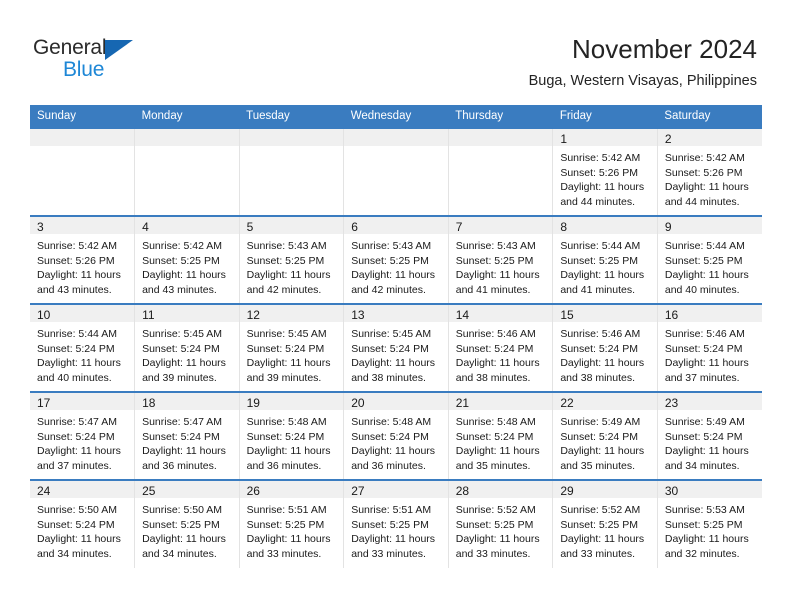  Describe the element at coordinates (671, 315) in the screenshot. I see `day-number: 16` at that location.